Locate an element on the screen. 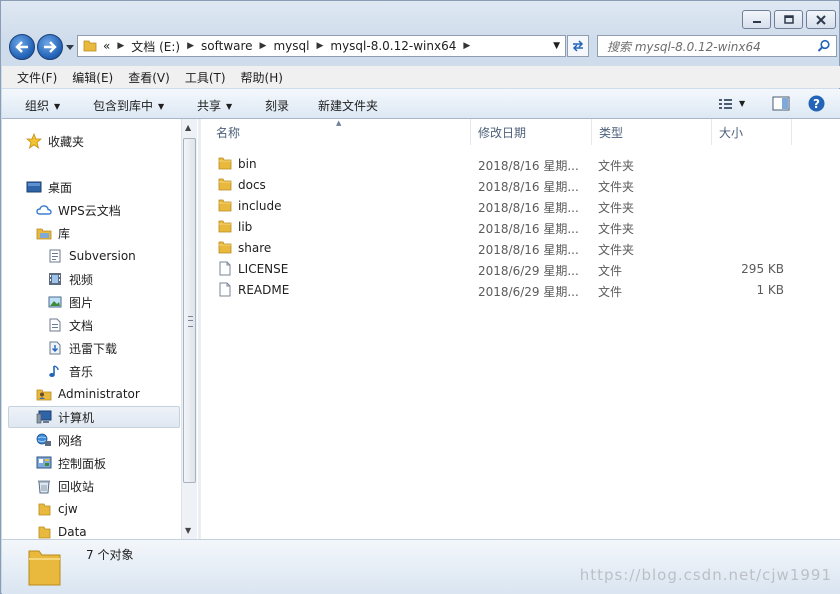  refresh-button is located at coordinates (578, 46).